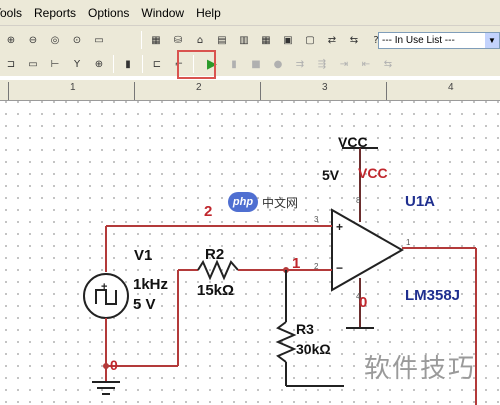 The width and height of the screenshot is (500, 405). Describe the element at coordinates (178, 40) in the screenshot. I see `database-icon: ⛁` at that location.